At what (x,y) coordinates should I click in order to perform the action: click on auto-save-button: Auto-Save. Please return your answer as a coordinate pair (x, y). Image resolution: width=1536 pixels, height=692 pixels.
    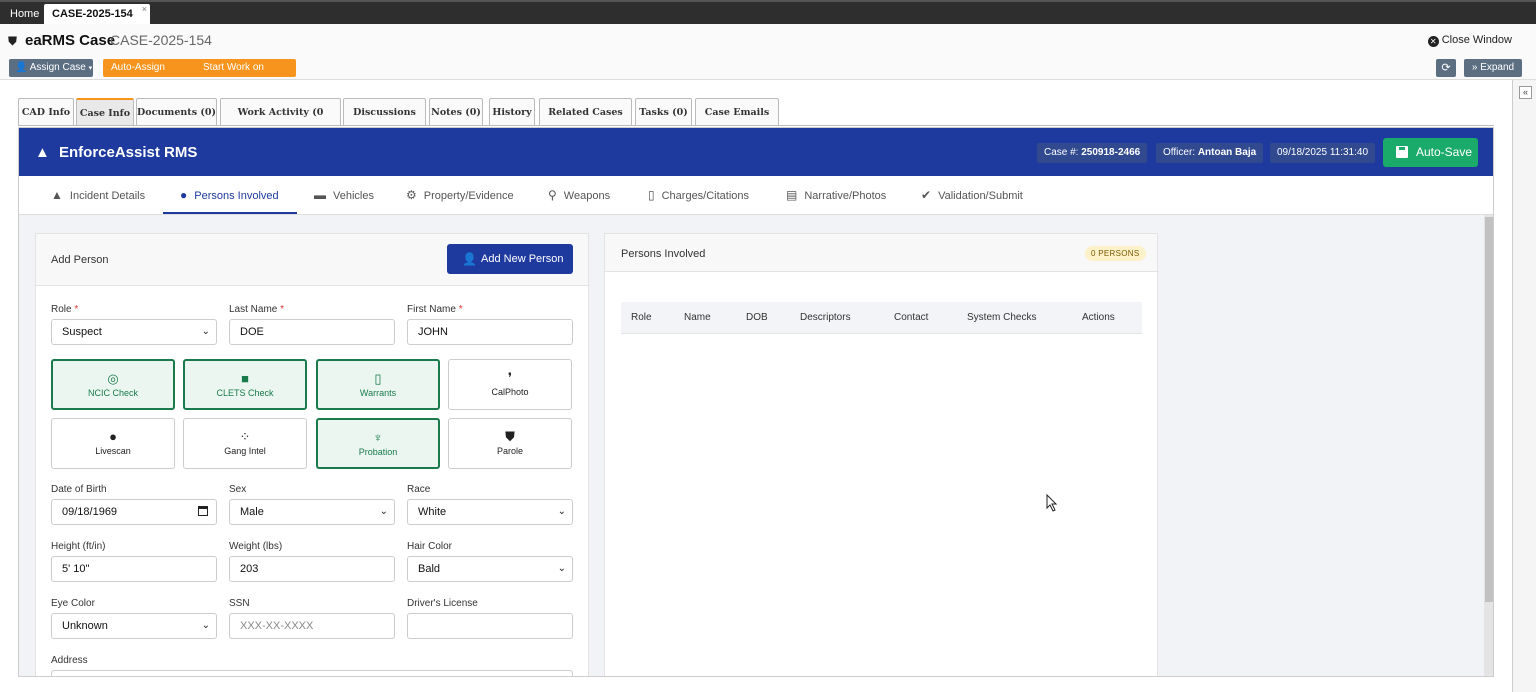
    Looking at the image, I should click on (1430, 152).